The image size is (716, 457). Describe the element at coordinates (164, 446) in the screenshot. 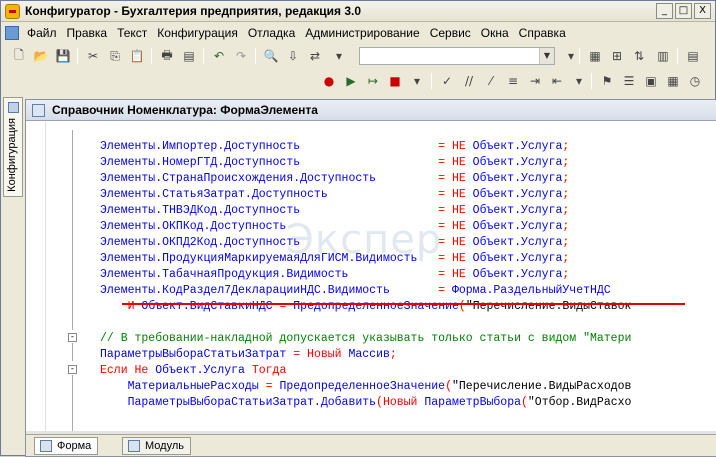

I see `tab-module-label: Модуль` at that location.